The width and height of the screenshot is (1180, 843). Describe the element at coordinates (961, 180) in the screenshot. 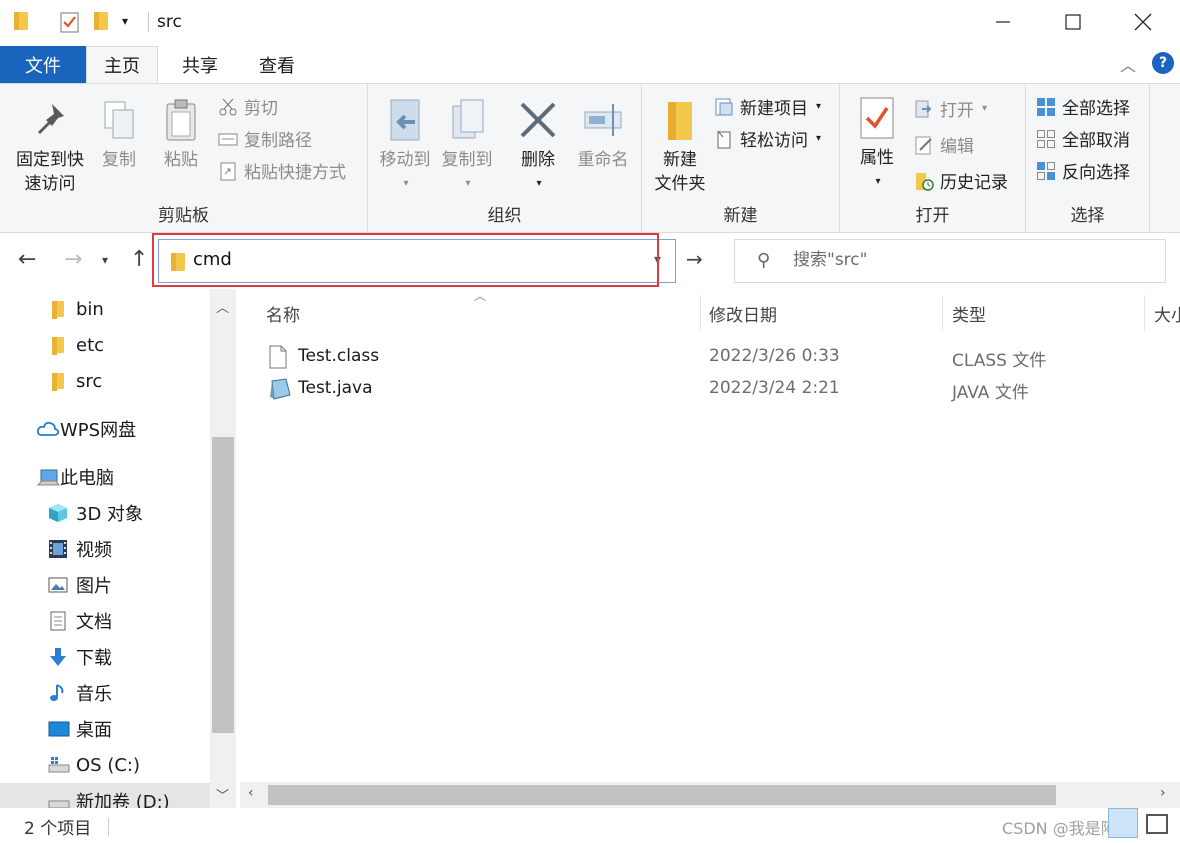

I see `history-button: 历史记录` at that location.